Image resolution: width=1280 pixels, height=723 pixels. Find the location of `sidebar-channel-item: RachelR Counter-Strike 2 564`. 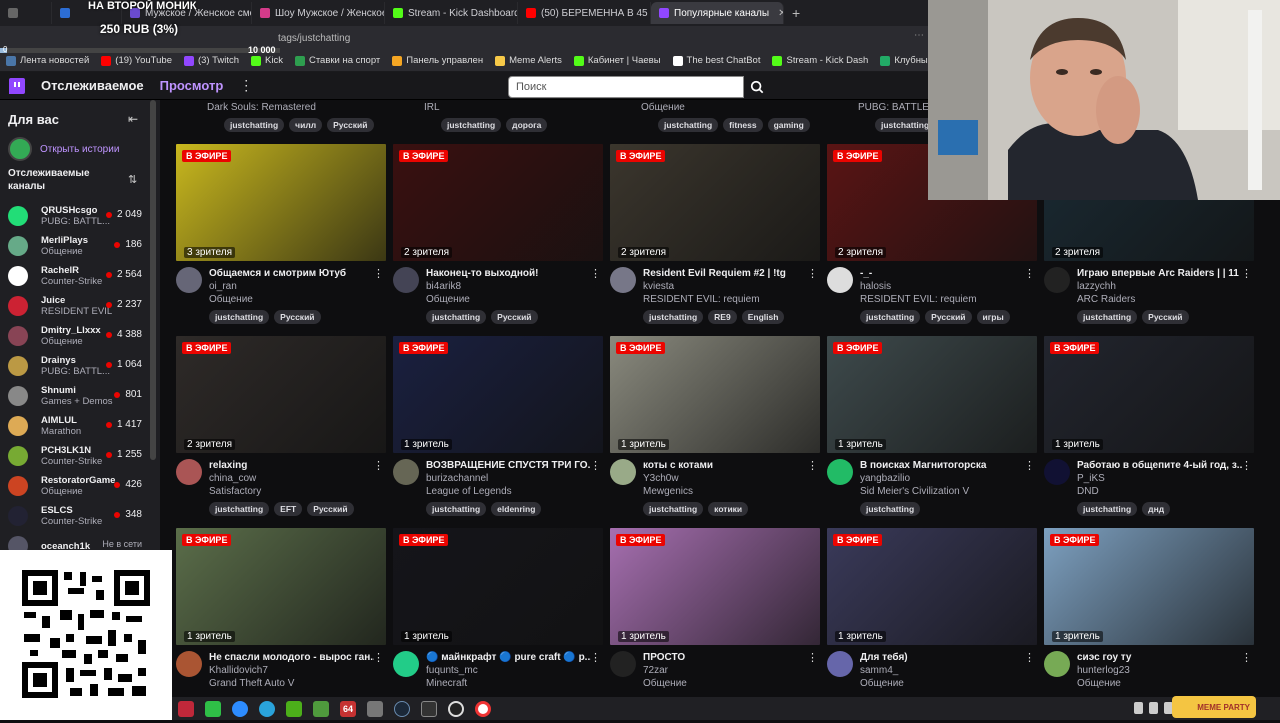

sidebar-channel-item: RachelR Counter-Strike 2 564 is located at coordinates (80, 276).